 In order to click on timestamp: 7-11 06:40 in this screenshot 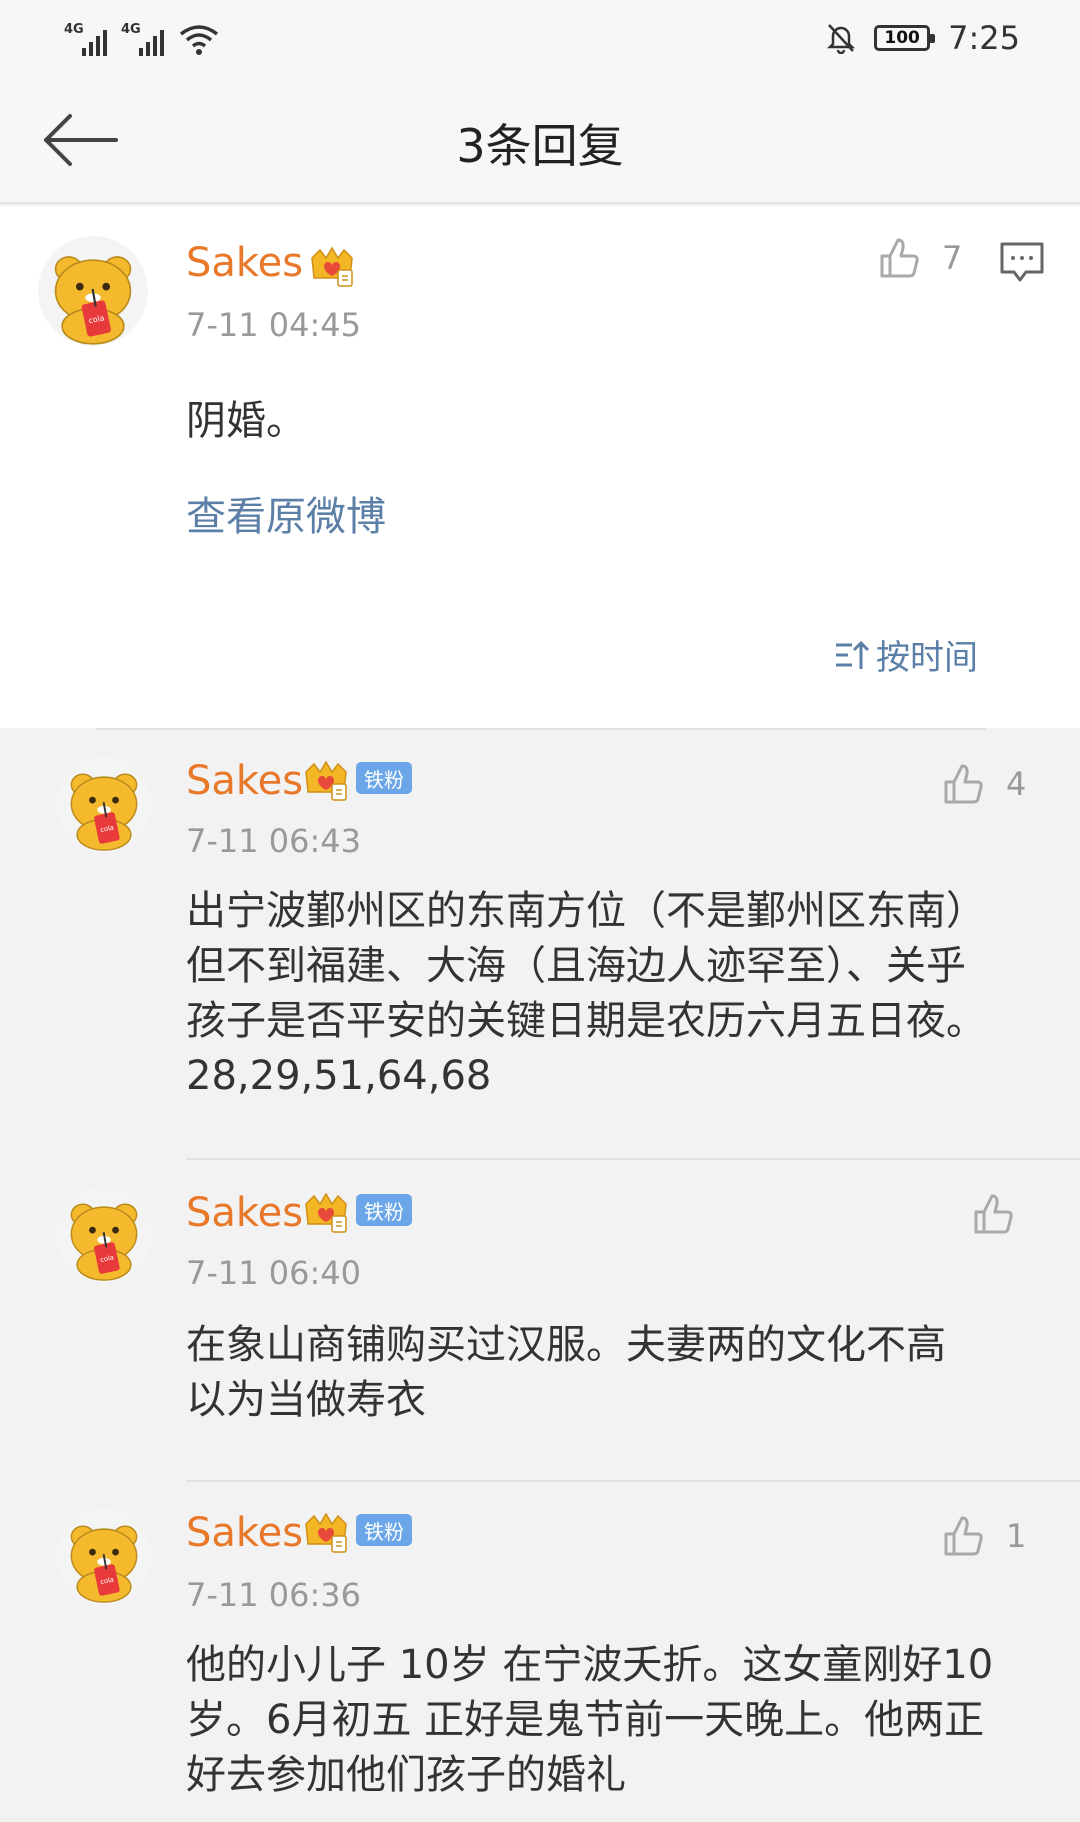, I will do `click(274, 1273)`.